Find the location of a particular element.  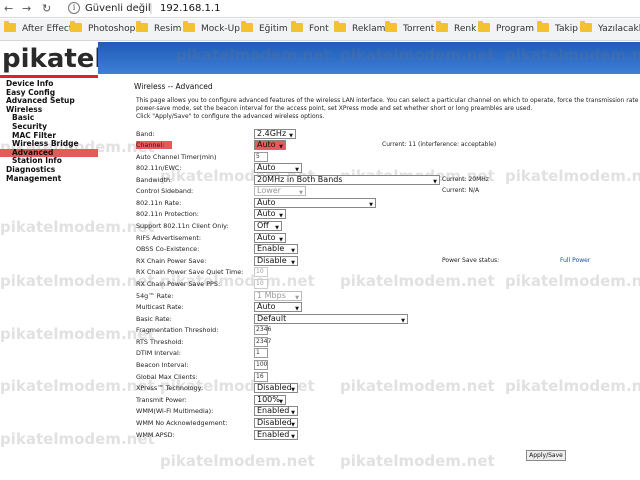

bookmark-renk: Renk is located at coordinates (456, 29).